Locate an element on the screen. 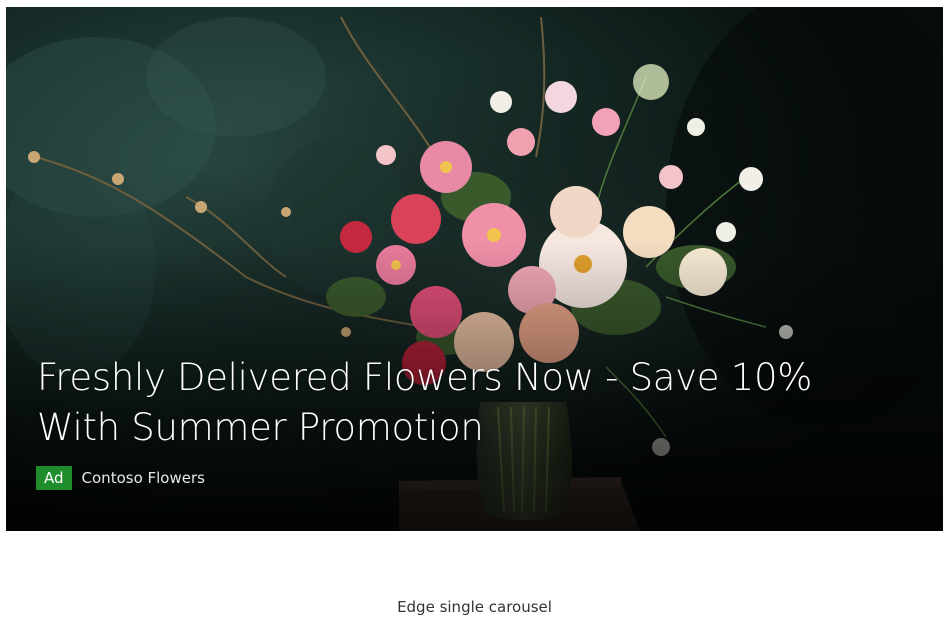 This screenshot has width=949, height=631. carousel-caption: Edge single carousel is located at coordinates (474, 607).